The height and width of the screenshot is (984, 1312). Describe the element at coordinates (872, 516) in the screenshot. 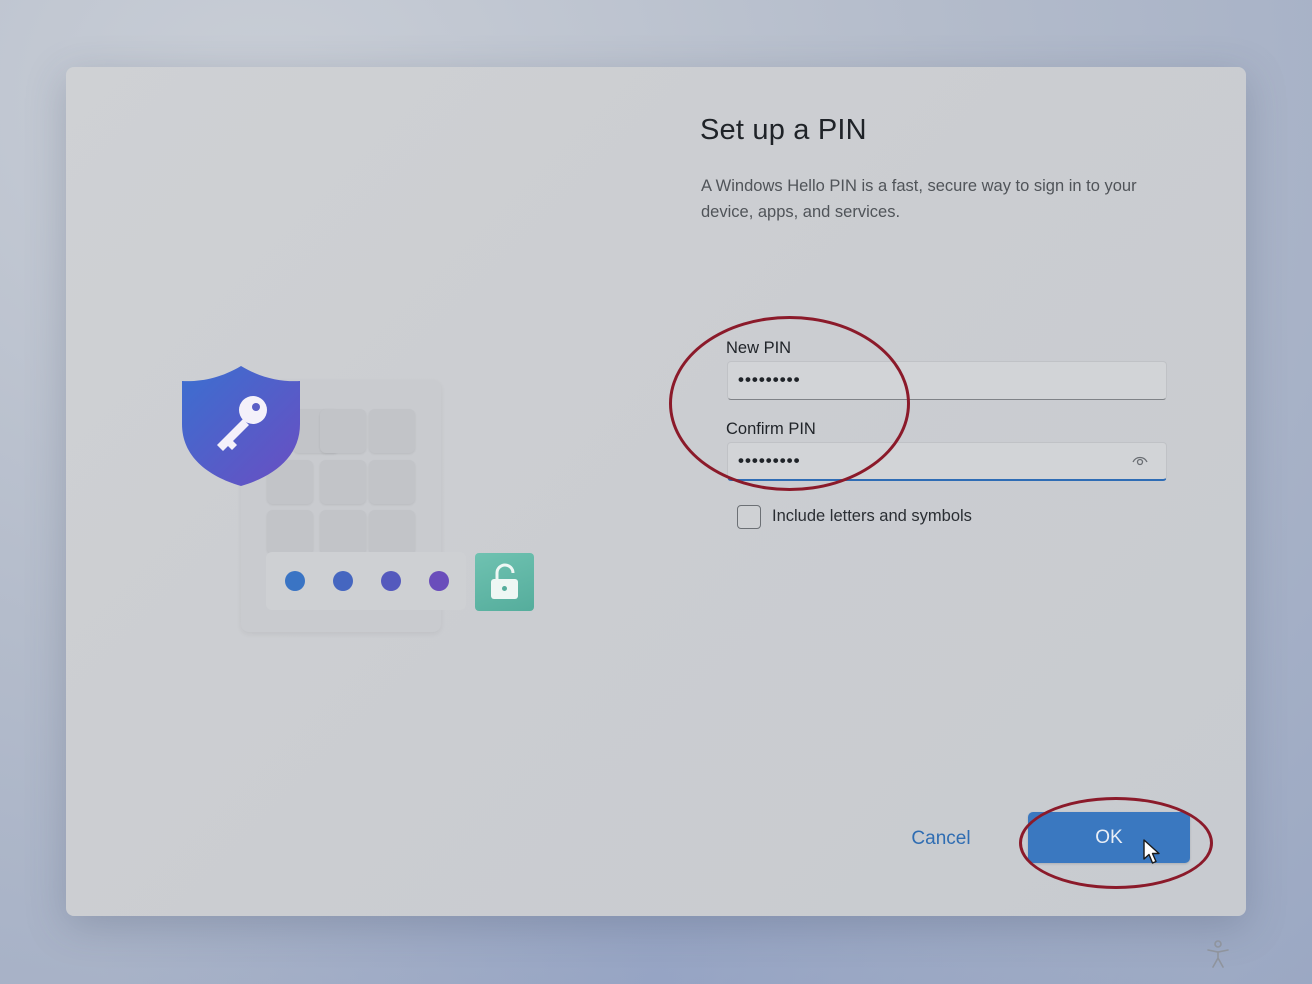

I see `include-letters-label: Include letters and symbols` at that location.